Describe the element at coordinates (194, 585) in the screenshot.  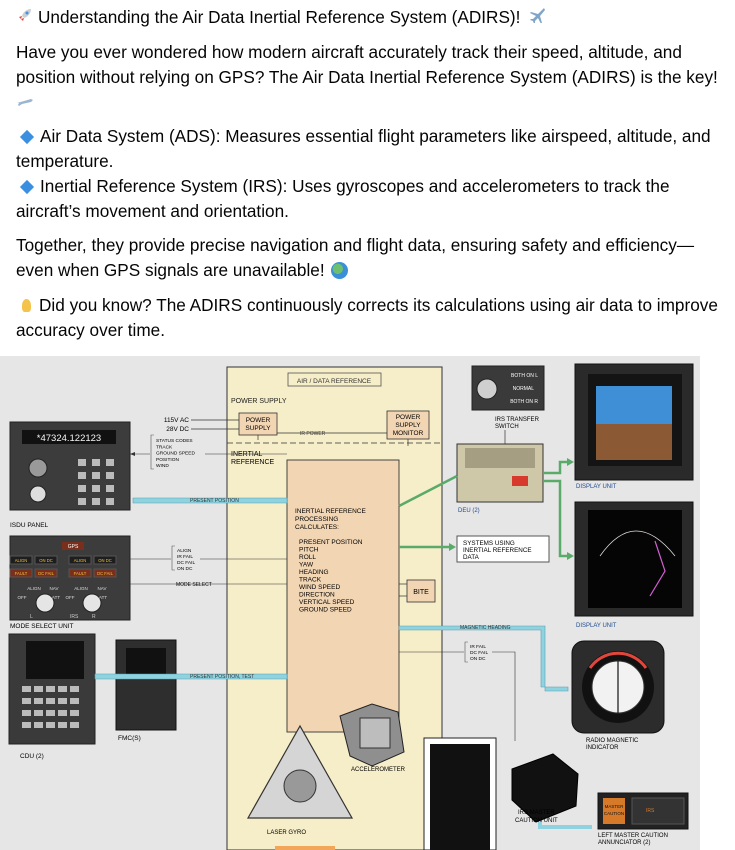
I see `mode-select-label: MODE SELECT` at that location.